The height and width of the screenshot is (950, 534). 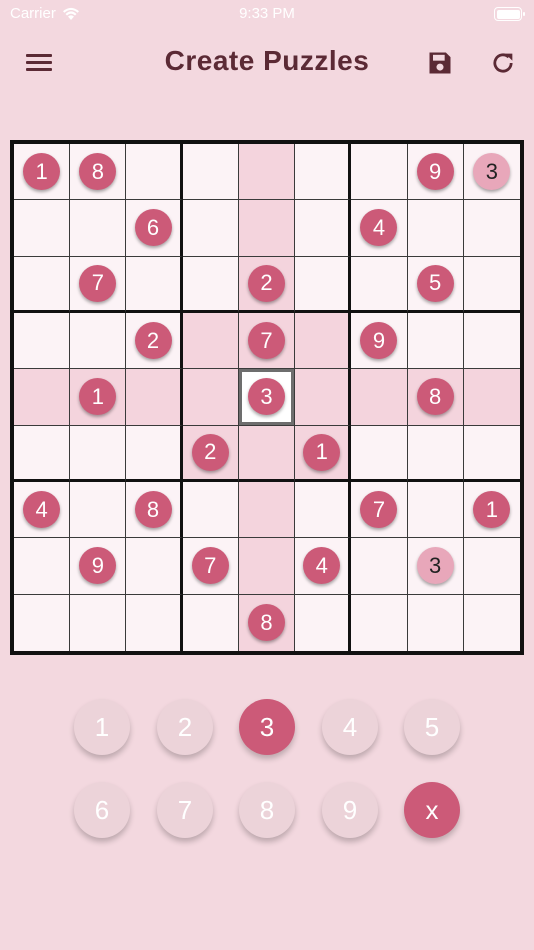 I want to click on clear-button: x, so click(x=432, y=810).